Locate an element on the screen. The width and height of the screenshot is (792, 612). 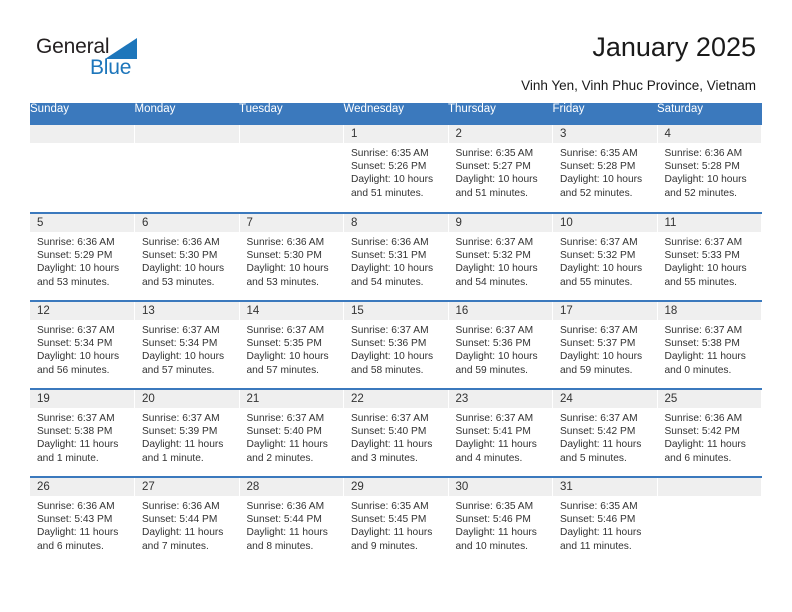
day-number-band: 15 is located at coordinates (396, 311).